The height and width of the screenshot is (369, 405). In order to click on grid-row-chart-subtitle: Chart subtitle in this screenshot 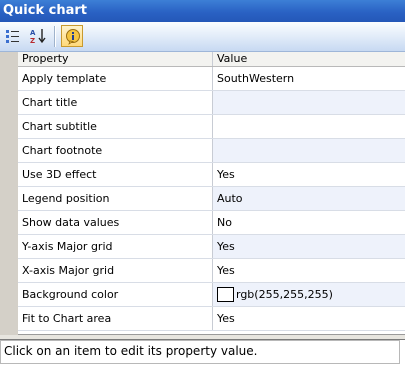, I will do `click(211, 127)`.